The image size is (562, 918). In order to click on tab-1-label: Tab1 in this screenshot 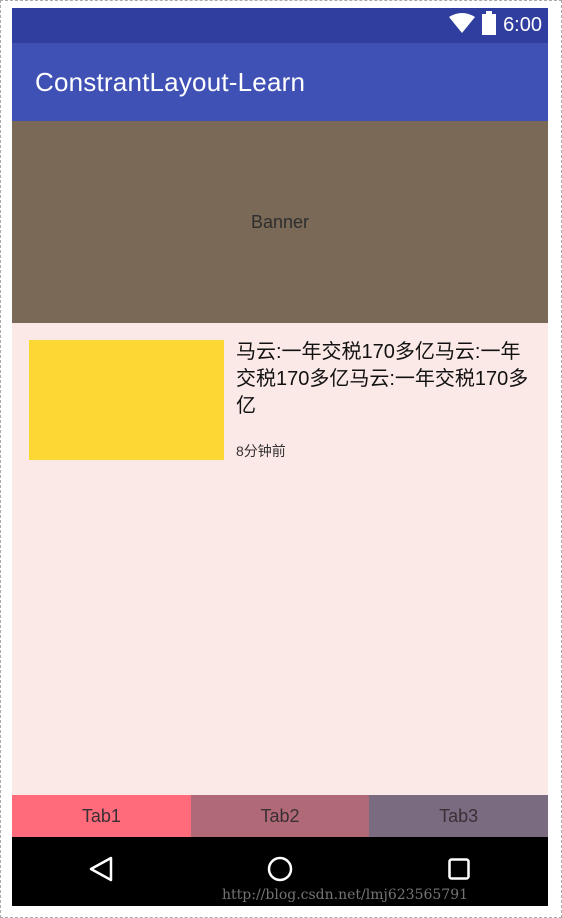, I will do `click(101, 815)`.